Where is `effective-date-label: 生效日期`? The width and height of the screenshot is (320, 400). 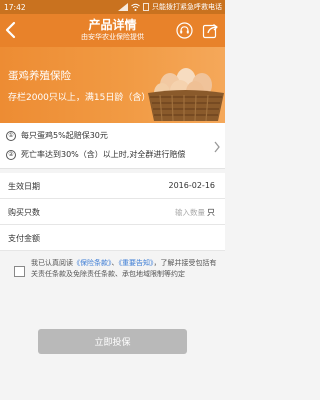 effective-date-label: 生效日期 is located at coordinates (24, 186).